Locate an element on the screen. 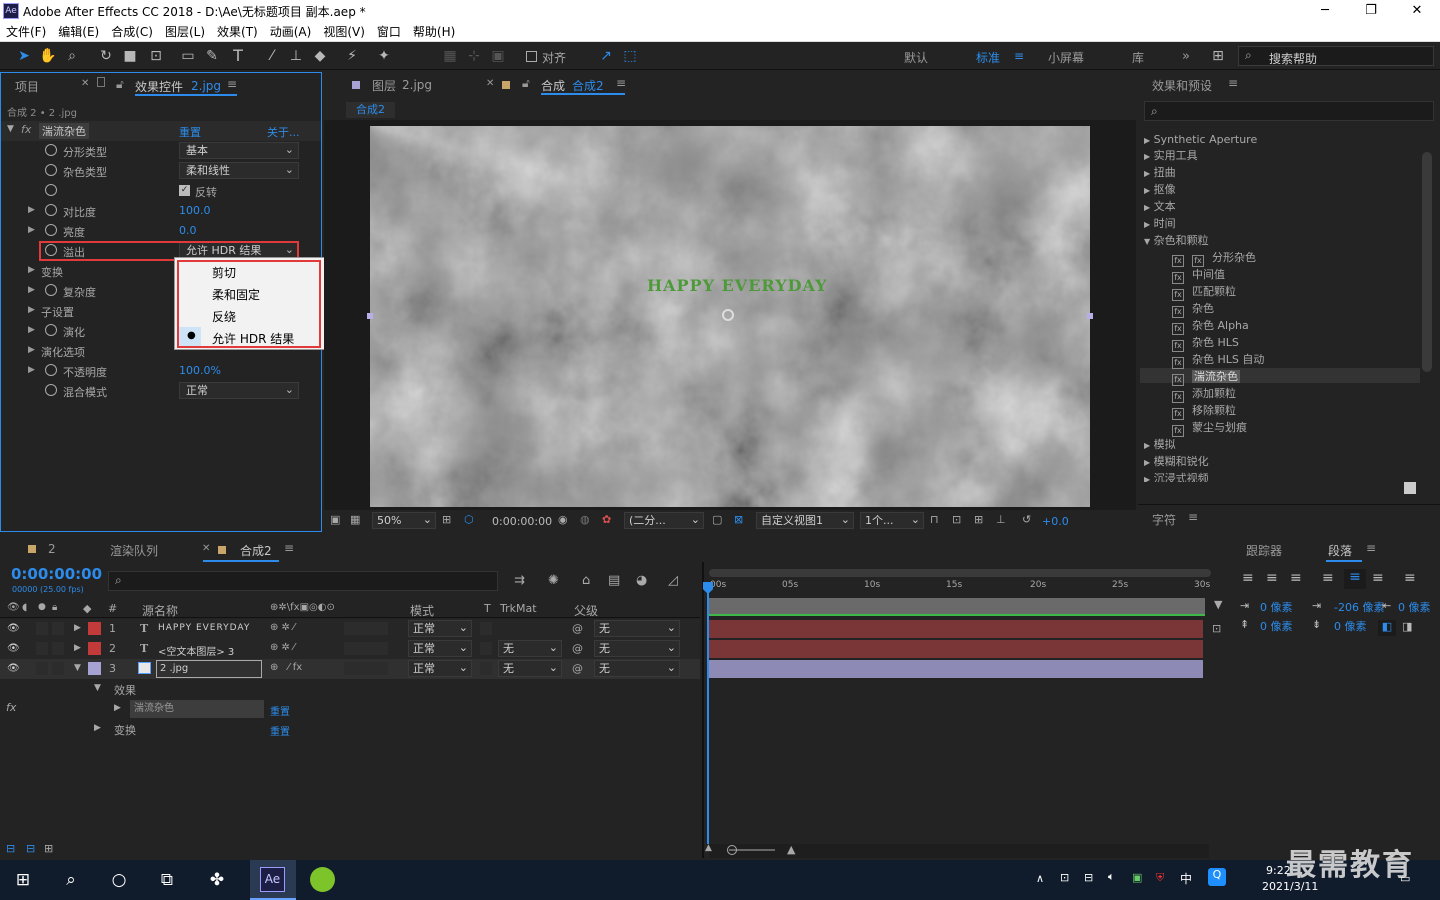 The height and width of the screenshot is (900, 1440). scrollbar-thumb is located at coordinates (1427, 262).